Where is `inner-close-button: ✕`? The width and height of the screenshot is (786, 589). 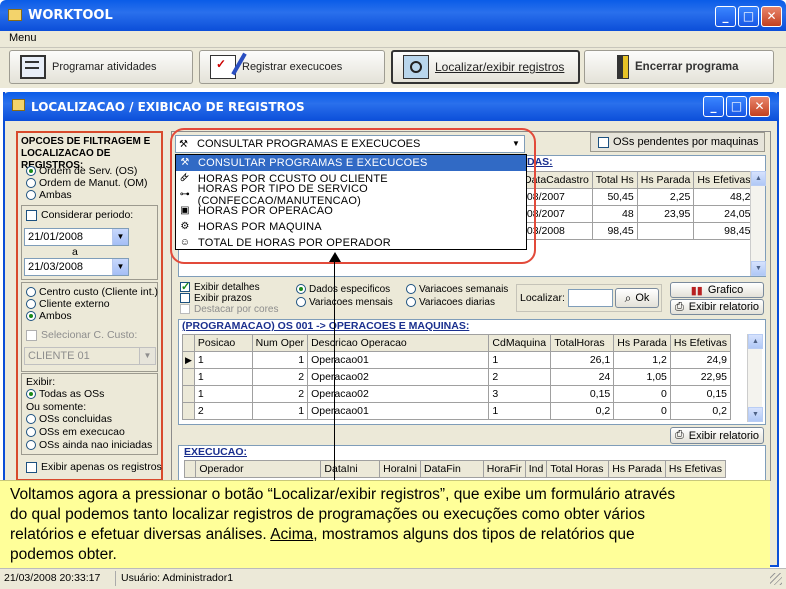 inner-close-button: ✕ is located at coordinates (759, 106).